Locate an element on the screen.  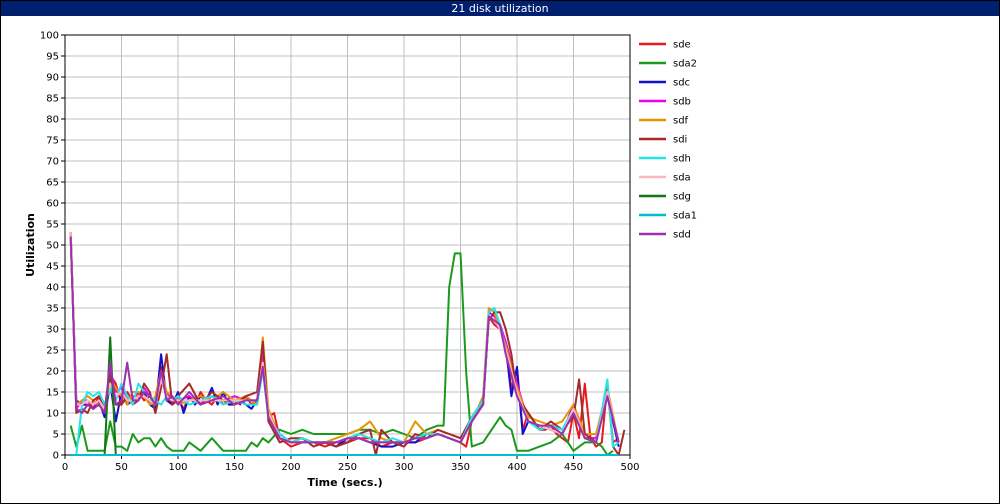
legend-item-sdd: sdd is located at coordinates (665, 235).